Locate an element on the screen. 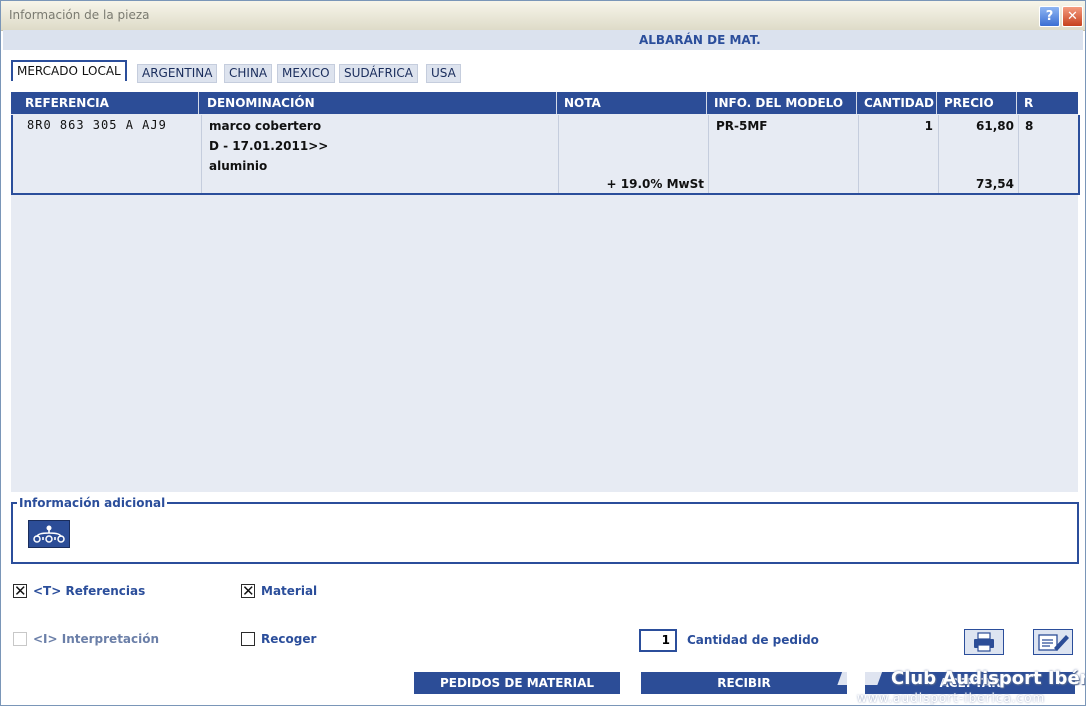 This screenshot has height=706, width=1086. material-checkbox: ✕ is located at coordinates (248, 591).